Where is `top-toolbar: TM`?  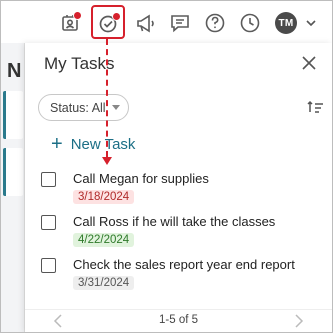
top-toolbar: TM is located at coordinates (166, 22).